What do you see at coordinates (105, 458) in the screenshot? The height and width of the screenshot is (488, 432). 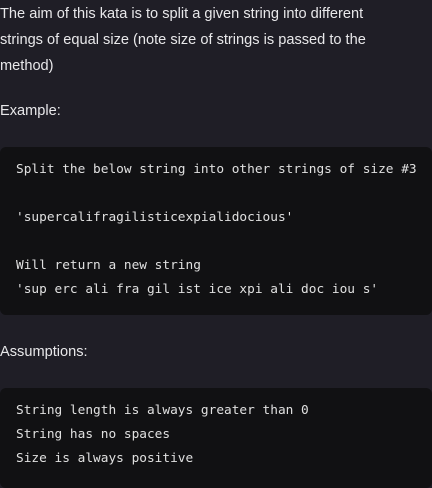 I see `code-line: Size is always positive` at bounding box center [105, 458].